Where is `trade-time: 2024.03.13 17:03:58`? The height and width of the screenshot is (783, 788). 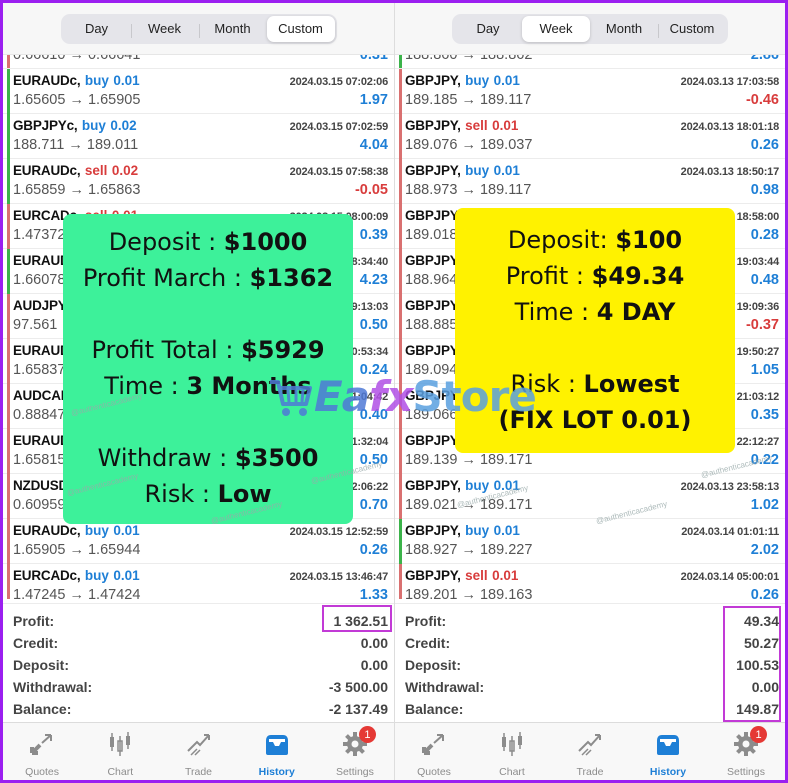 trade-time: 2024.03.13 17:03:58 is located at coordinates (730, 82).